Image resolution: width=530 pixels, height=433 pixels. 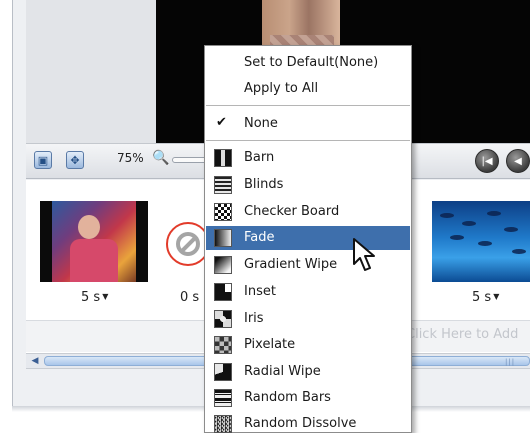 I want to click on menu-item-random-bars: Random Bars, so click(x=308, y=398).